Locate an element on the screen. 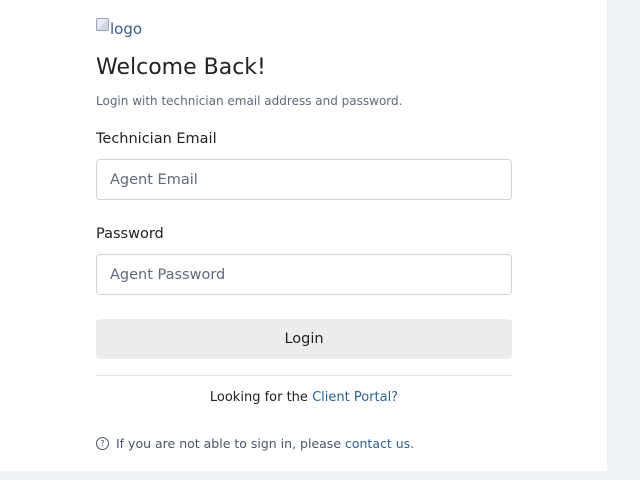 Image resolution: width=640 pixels, height=480 pixels. broken-image-icon is located at coordinates (102, 24).